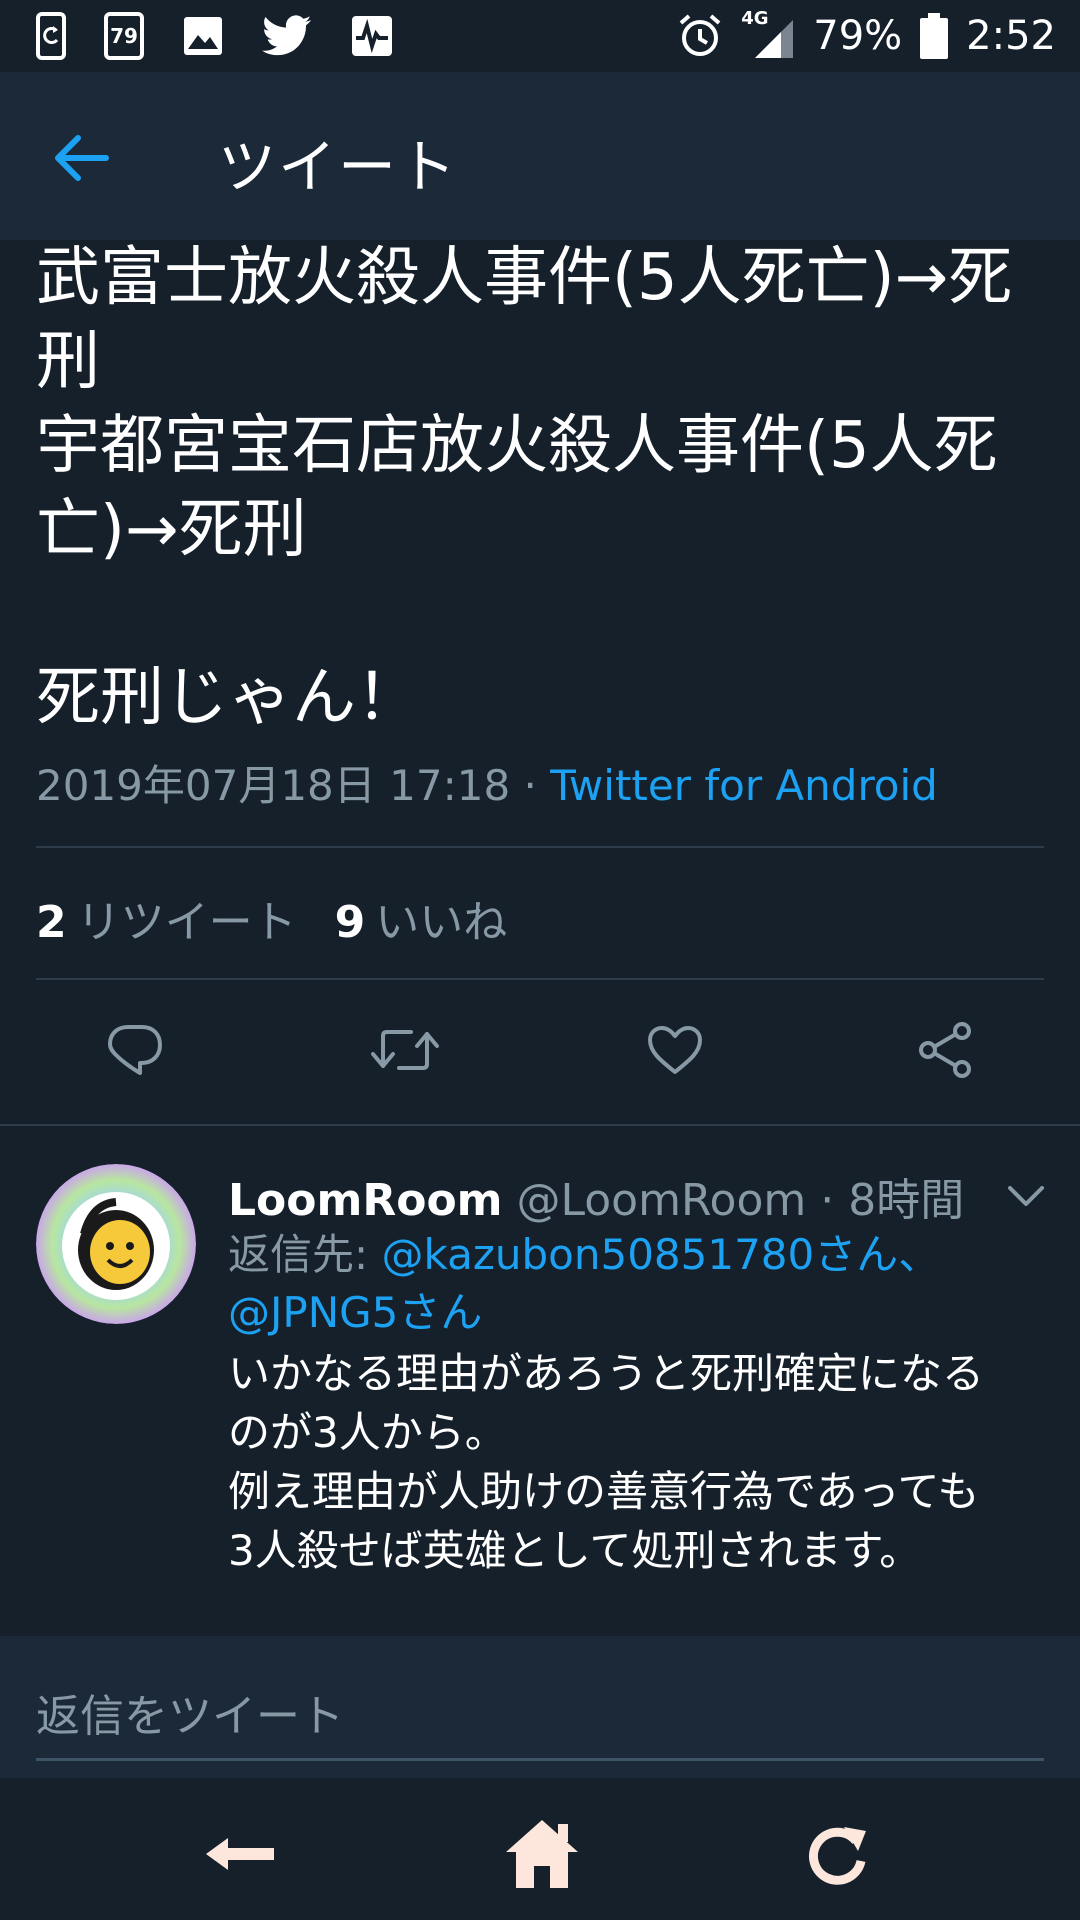 The width and height of the screenshot is (1080, 1920). I want to click on retweet-button, so click(405, 1050).